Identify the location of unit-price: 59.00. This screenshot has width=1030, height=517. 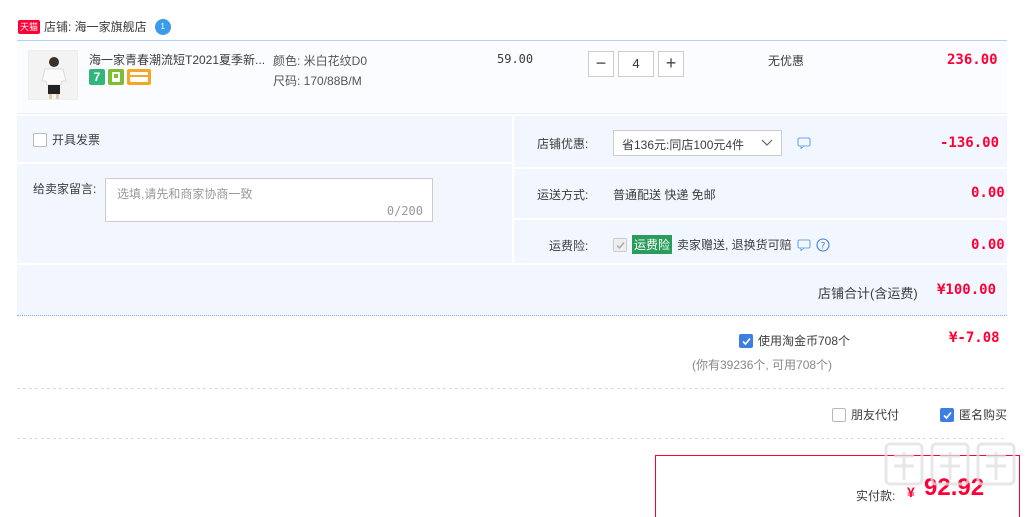
(515, 59).